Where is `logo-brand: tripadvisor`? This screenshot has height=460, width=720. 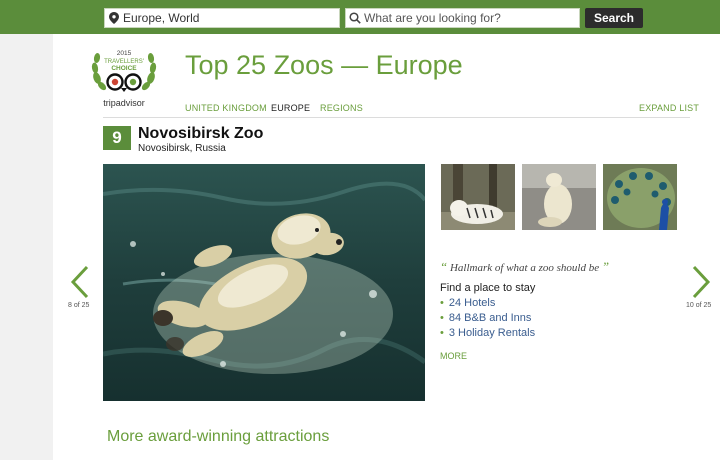
logo-brand: tripadvisor is located at coordinates (124, 103).